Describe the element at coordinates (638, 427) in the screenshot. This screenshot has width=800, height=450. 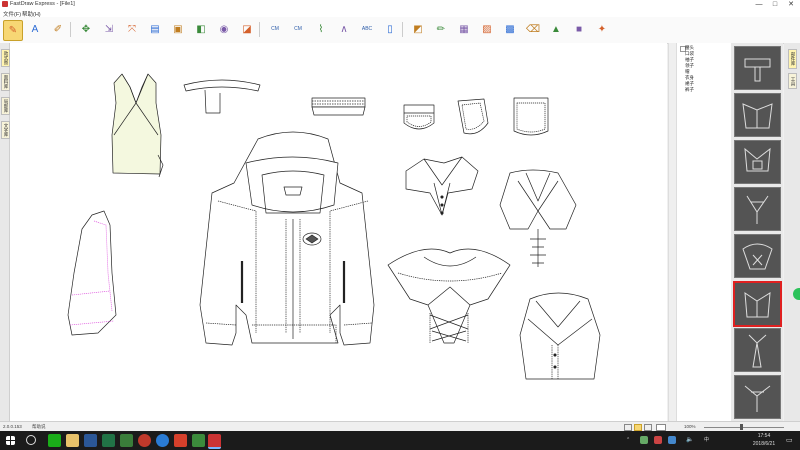
I see `view-normal-icon` at that location.